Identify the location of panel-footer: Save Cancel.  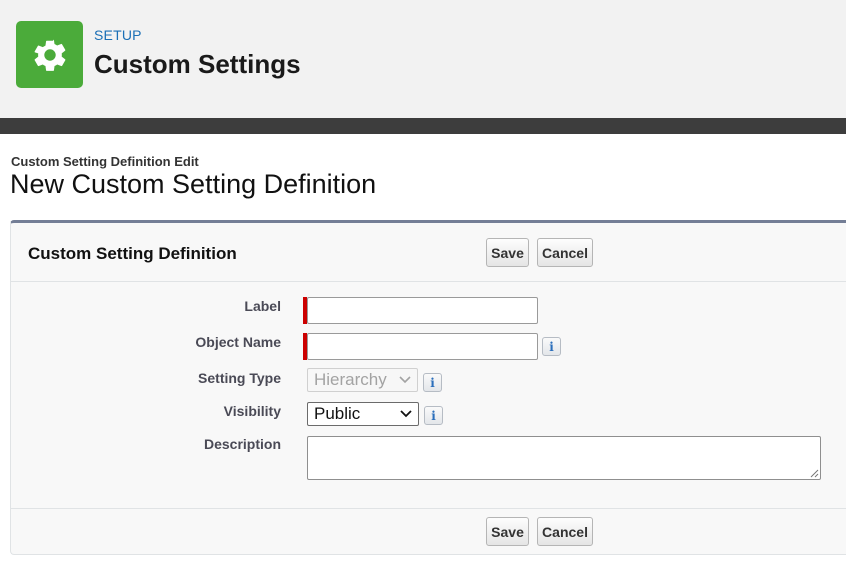
(428, 531).